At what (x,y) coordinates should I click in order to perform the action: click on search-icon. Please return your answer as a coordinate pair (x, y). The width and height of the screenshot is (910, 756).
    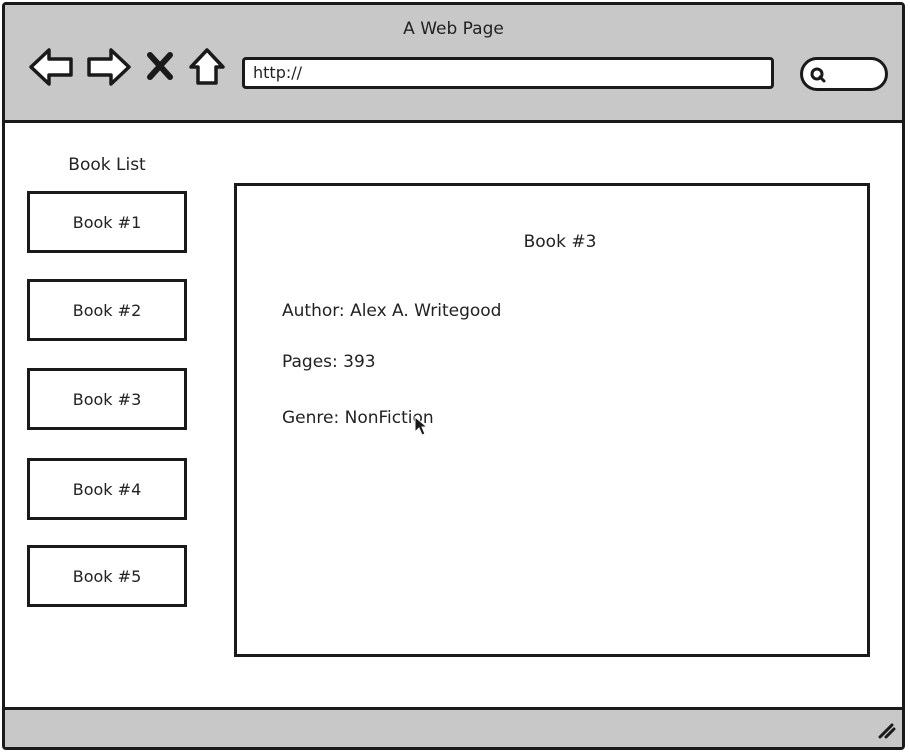
    Looking at the image, I should click on (819, 77).